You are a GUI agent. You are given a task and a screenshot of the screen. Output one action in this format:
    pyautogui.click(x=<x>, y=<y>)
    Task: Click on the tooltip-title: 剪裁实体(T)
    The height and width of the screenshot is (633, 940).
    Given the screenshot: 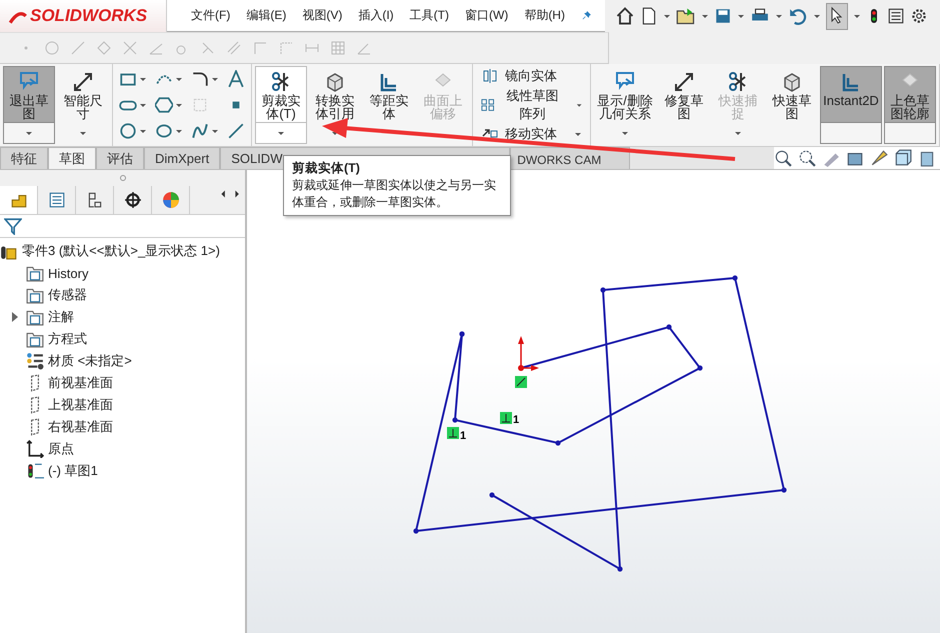 What is the action you would take?
    pyautogui.click(x=326, y=168)
    